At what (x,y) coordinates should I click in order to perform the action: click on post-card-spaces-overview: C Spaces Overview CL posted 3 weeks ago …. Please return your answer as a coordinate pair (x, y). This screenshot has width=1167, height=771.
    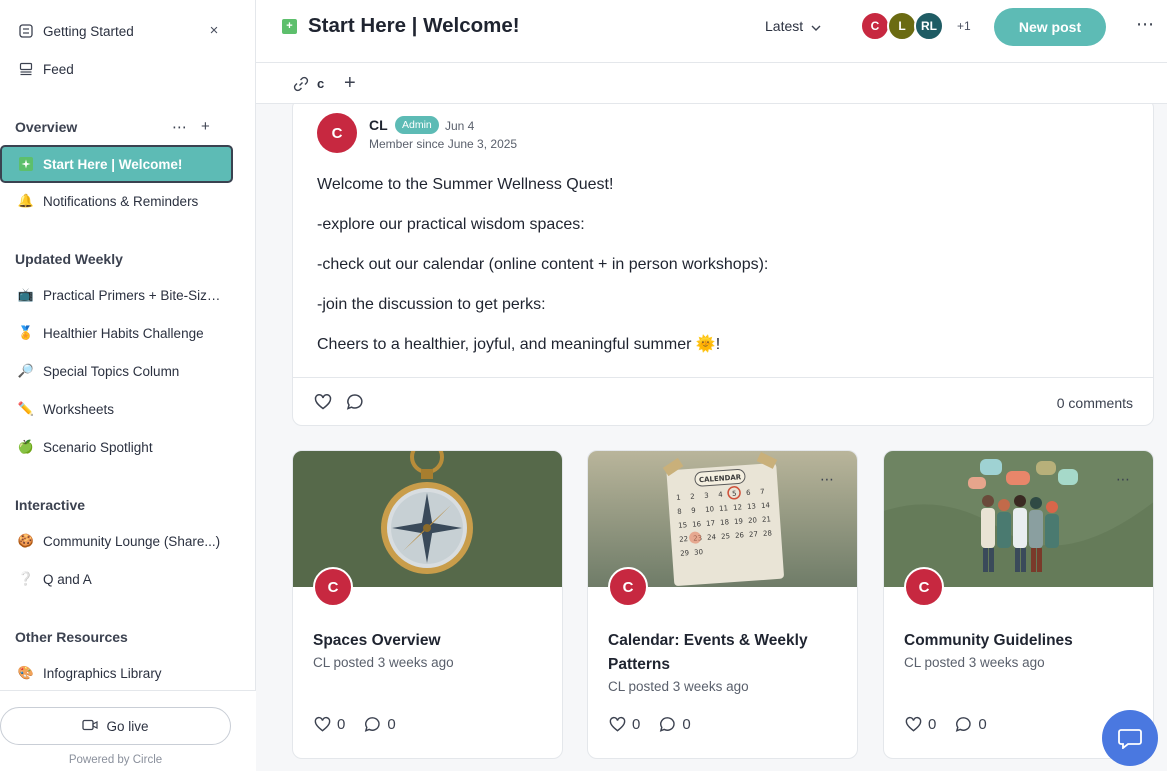
    Looking at the image, I should click on (427, 604).